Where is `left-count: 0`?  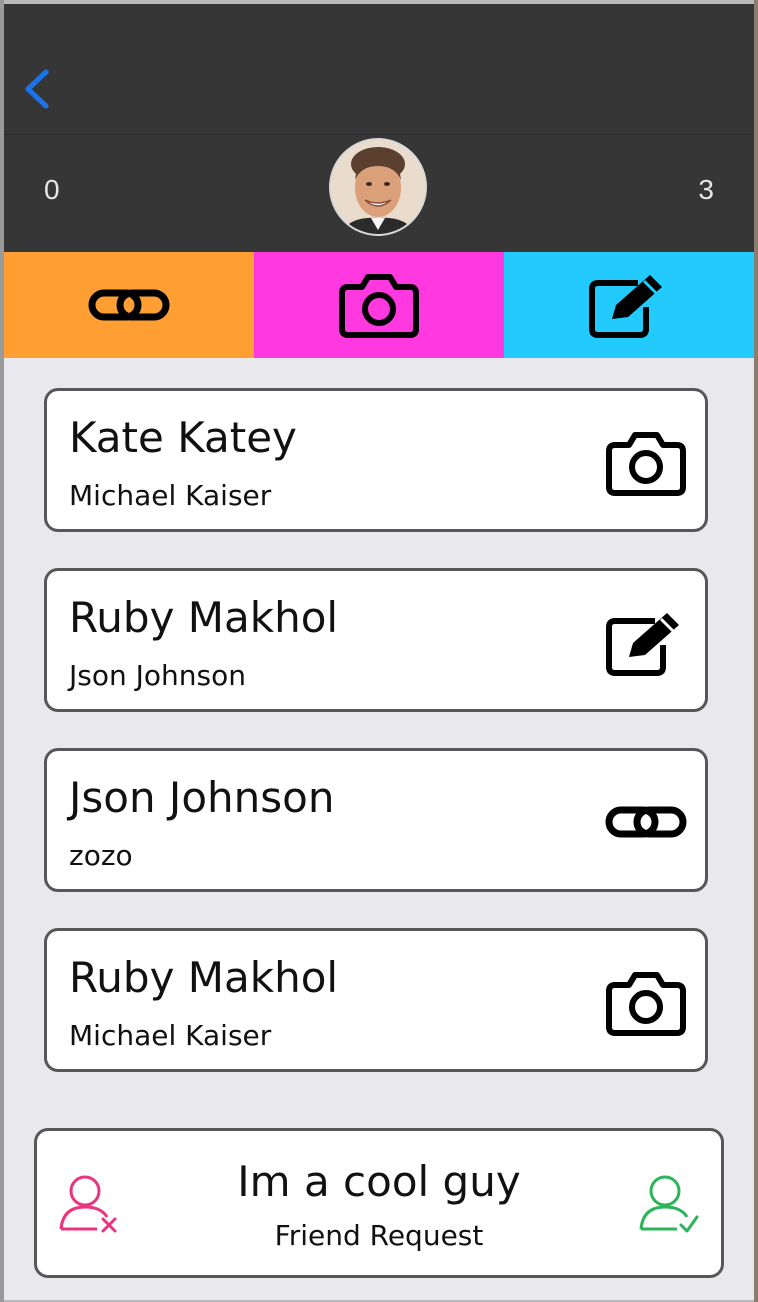 left-count: 0 is located at coordinates (52, 189).